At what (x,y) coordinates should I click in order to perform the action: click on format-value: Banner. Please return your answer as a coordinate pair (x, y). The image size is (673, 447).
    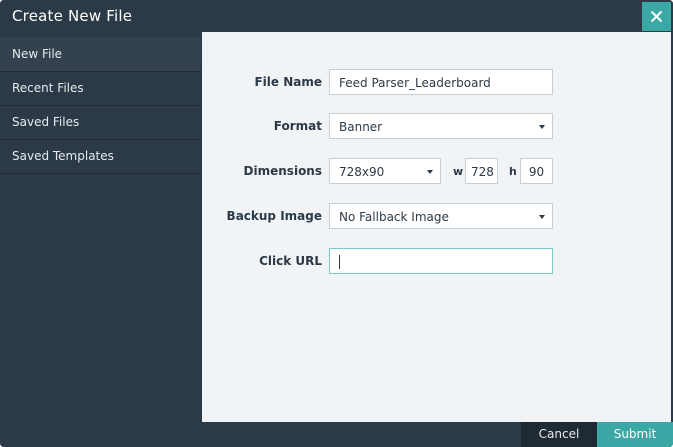
    Looking at the image, I should click on (361, 127).